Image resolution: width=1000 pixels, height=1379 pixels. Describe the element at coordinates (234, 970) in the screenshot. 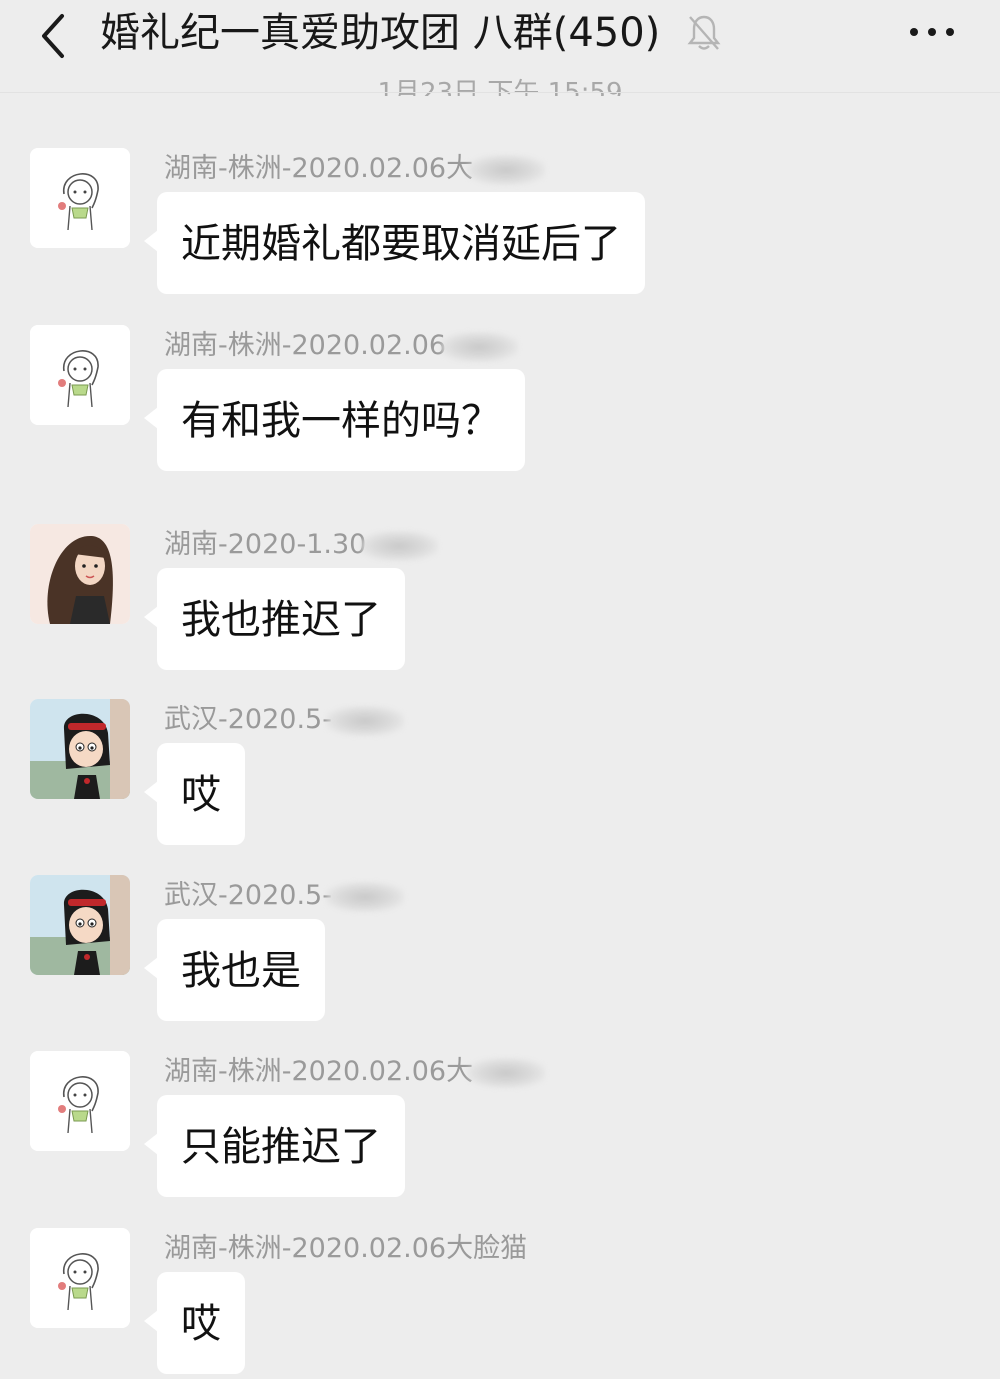

I see `message-bubble: 我也是` at that location.